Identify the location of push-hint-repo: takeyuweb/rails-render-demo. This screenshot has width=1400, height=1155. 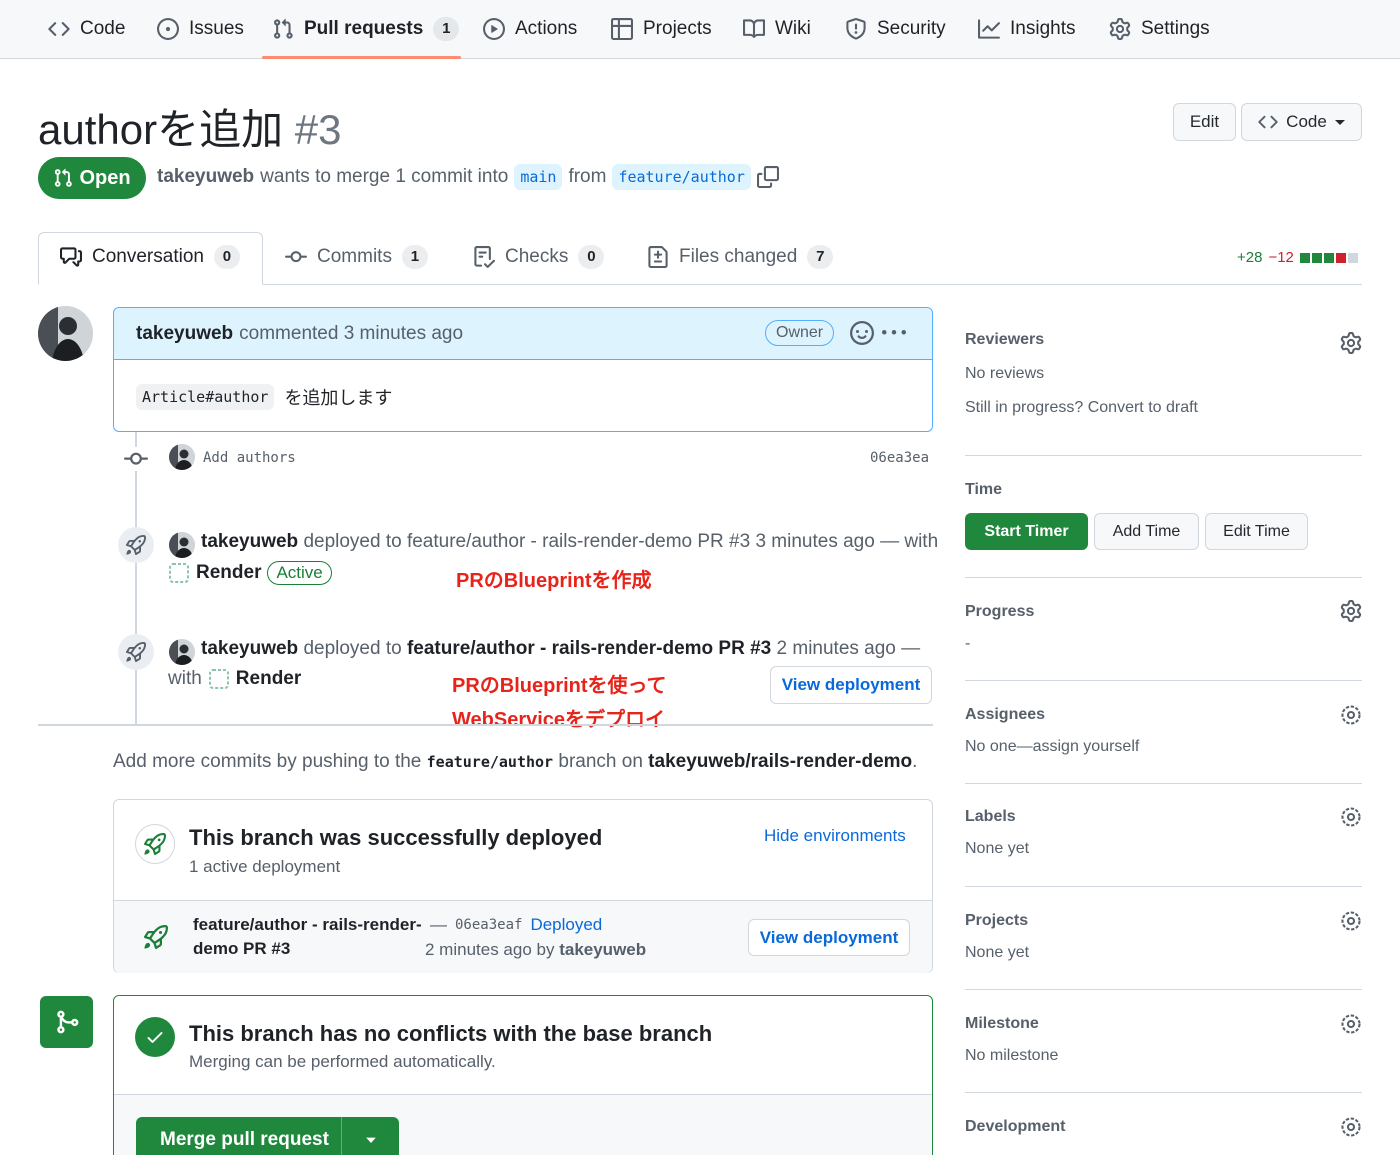
(780, 761).